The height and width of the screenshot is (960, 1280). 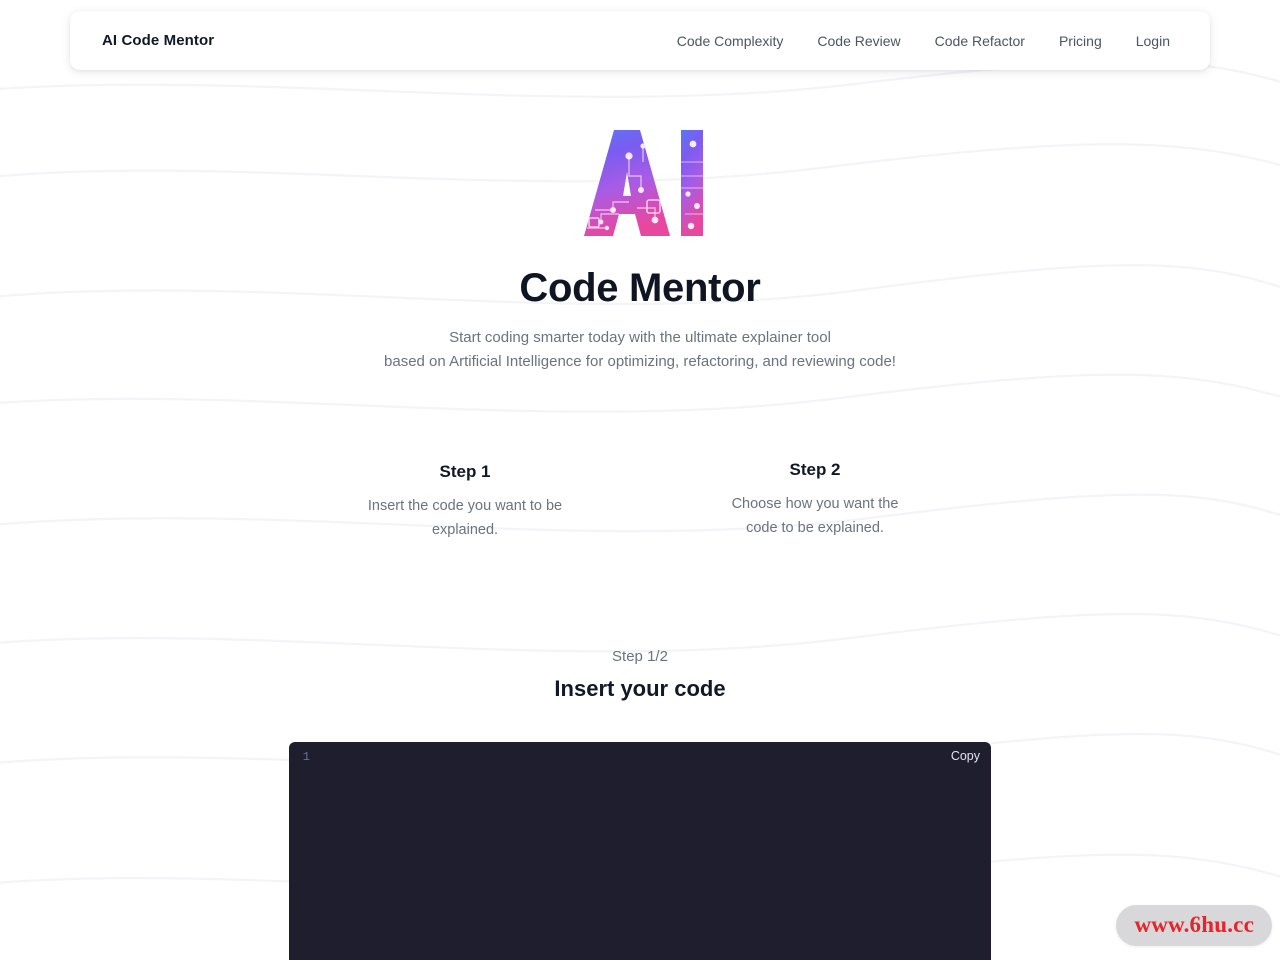 What do you see at coordinates (640, 675) in the screenshot?
I see `editor-heading-section: Step 1/2 Insert your code` at bounding box center [640, 675].